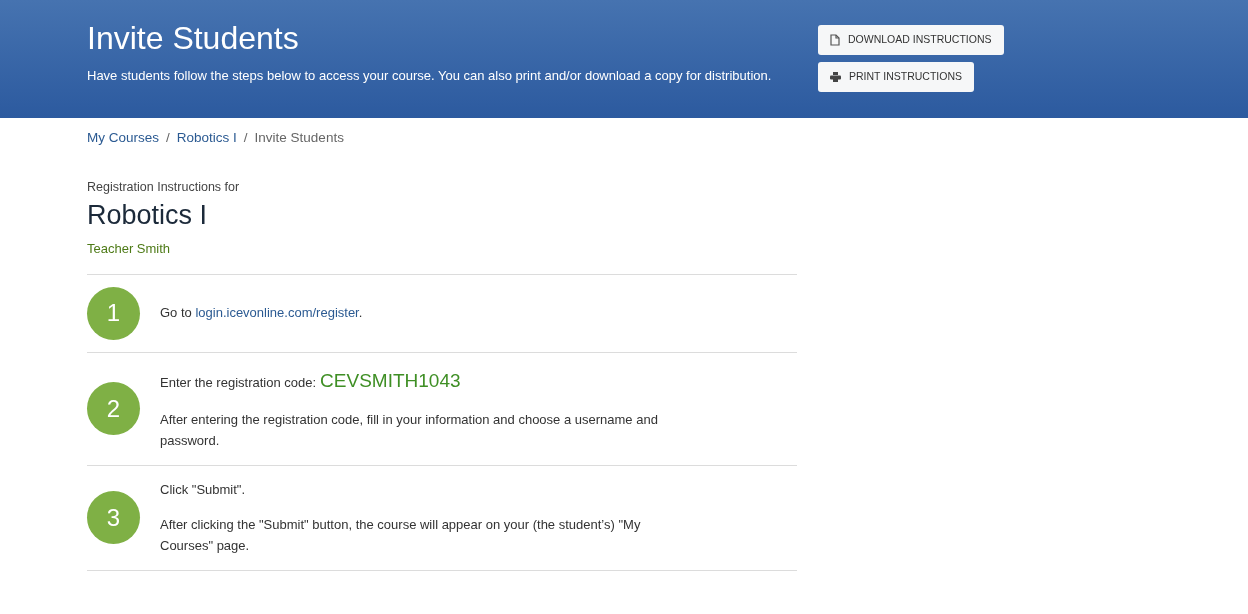 The width and height of the screenshot is (1248, 614). I want to click on step-number: 3, so click(113, 518).